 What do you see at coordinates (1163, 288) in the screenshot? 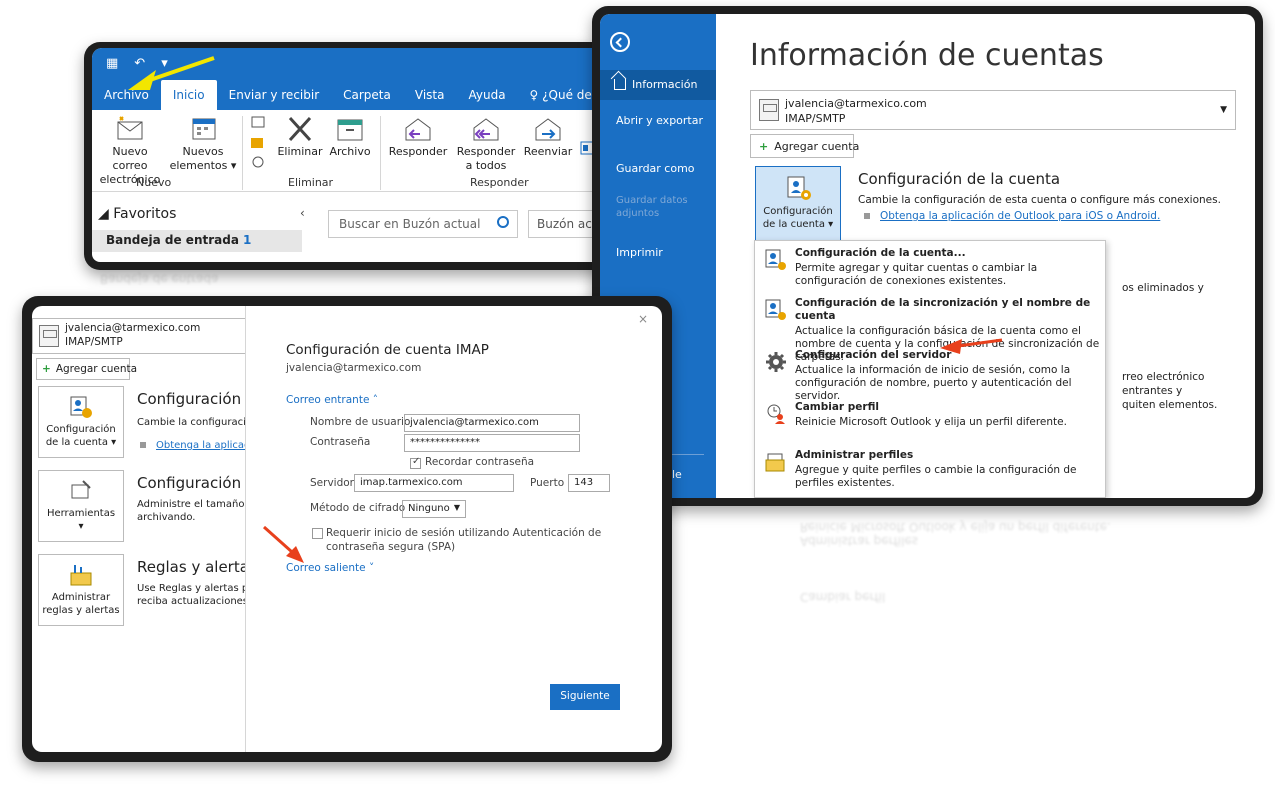
I see `background-text: os eliminados y` at bounding box center [1163, 288].